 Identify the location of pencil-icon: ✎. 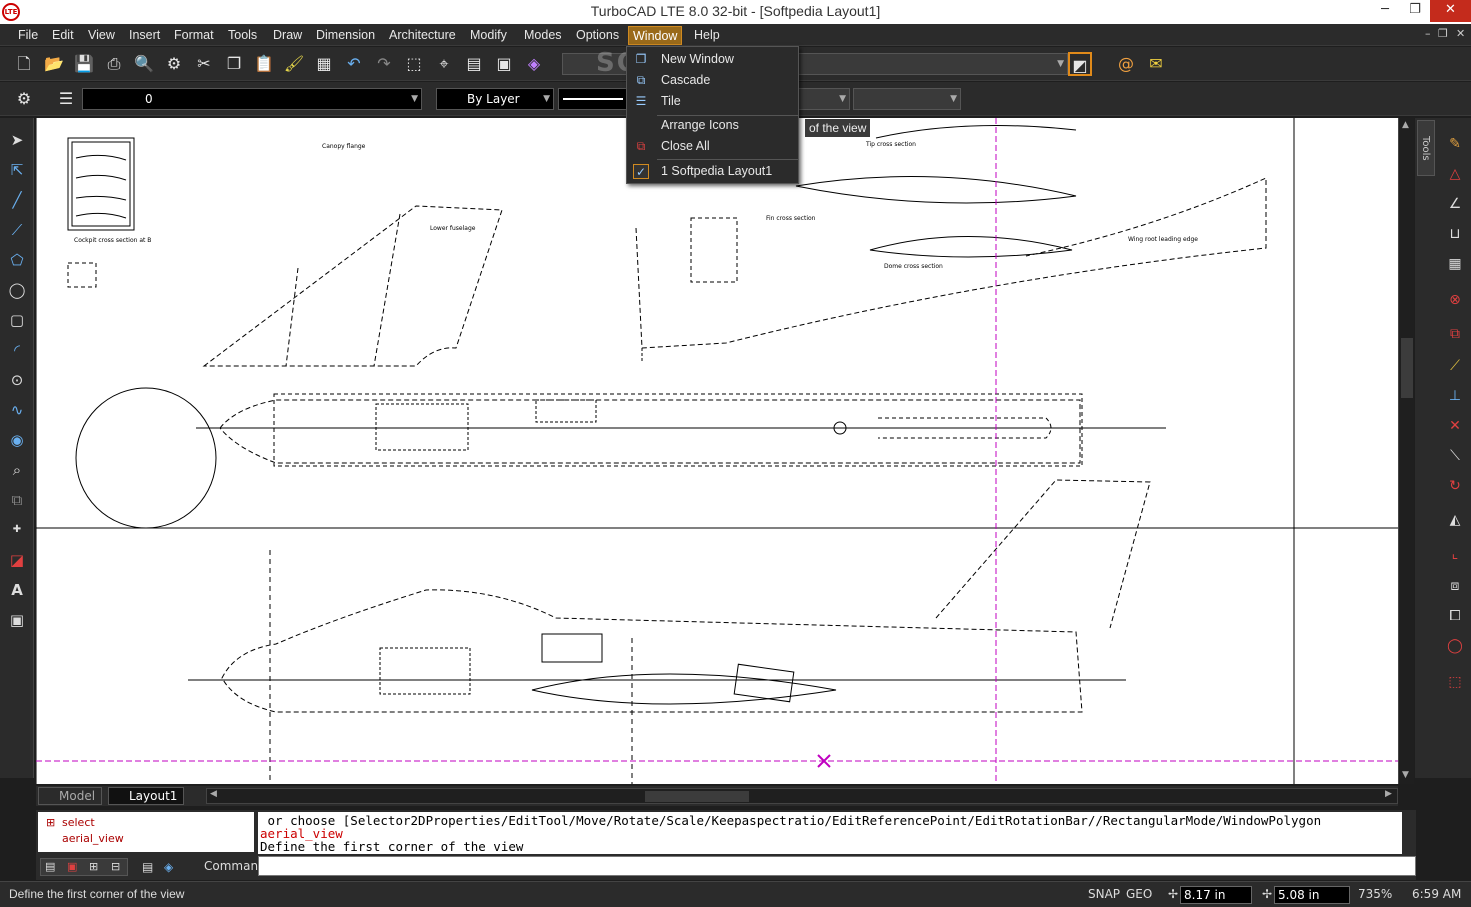
(1455, 144).